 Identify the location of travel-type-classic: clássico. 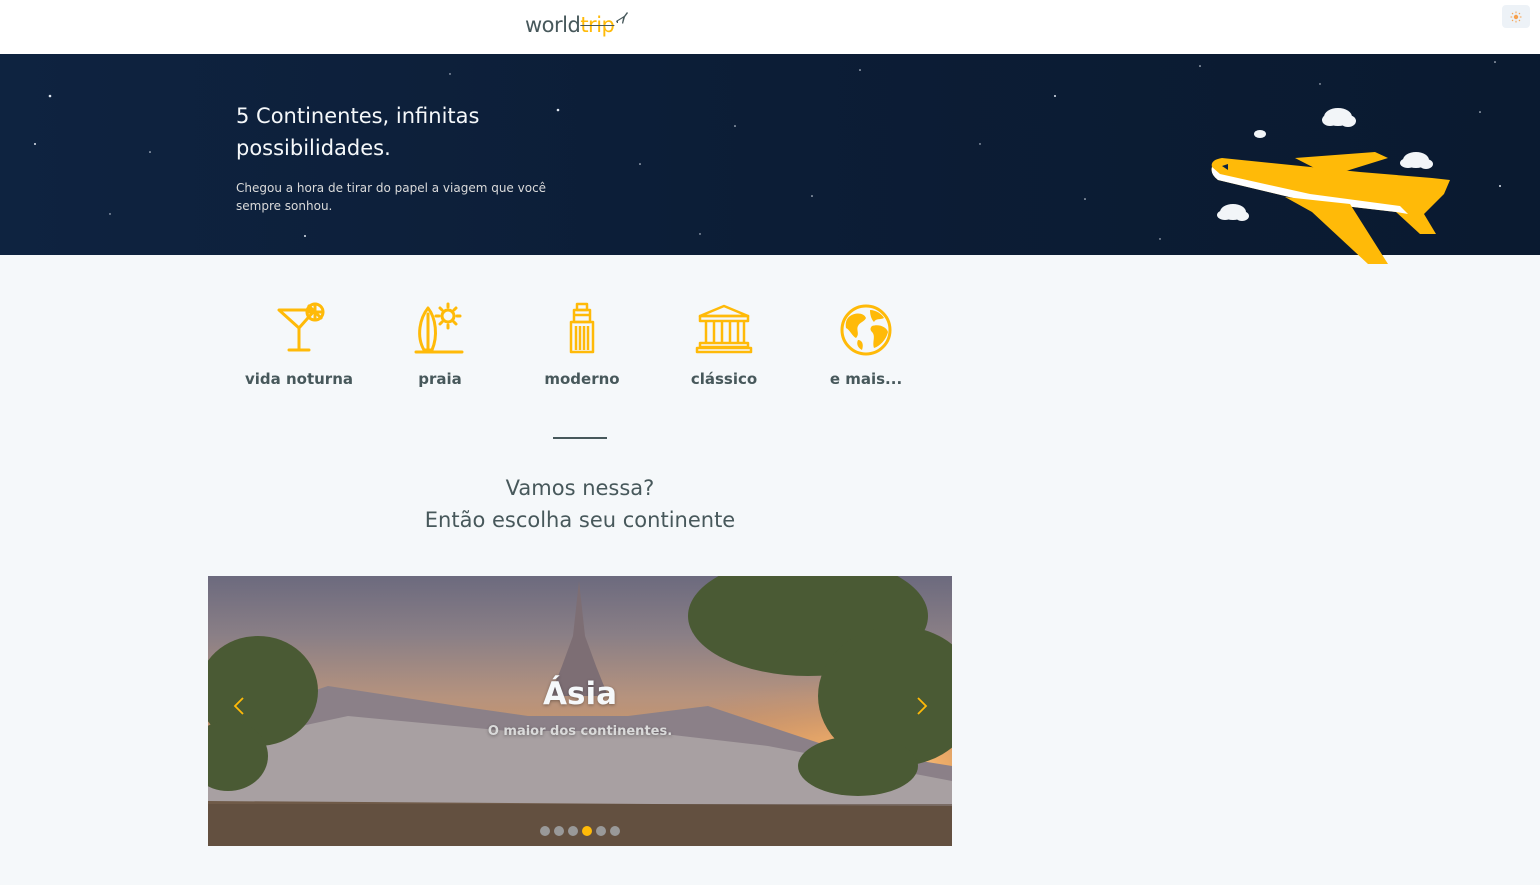
(724, 344).